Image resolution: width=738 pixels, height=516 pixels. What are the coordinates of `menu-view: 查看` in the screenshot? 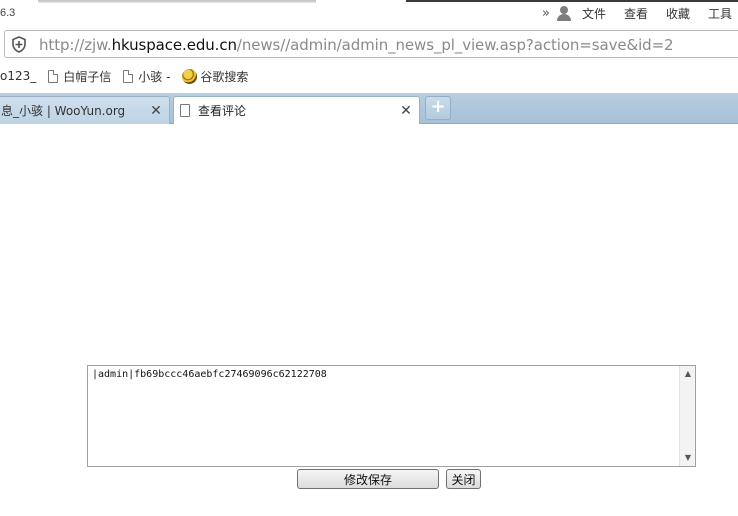 It's located at (636, 13).